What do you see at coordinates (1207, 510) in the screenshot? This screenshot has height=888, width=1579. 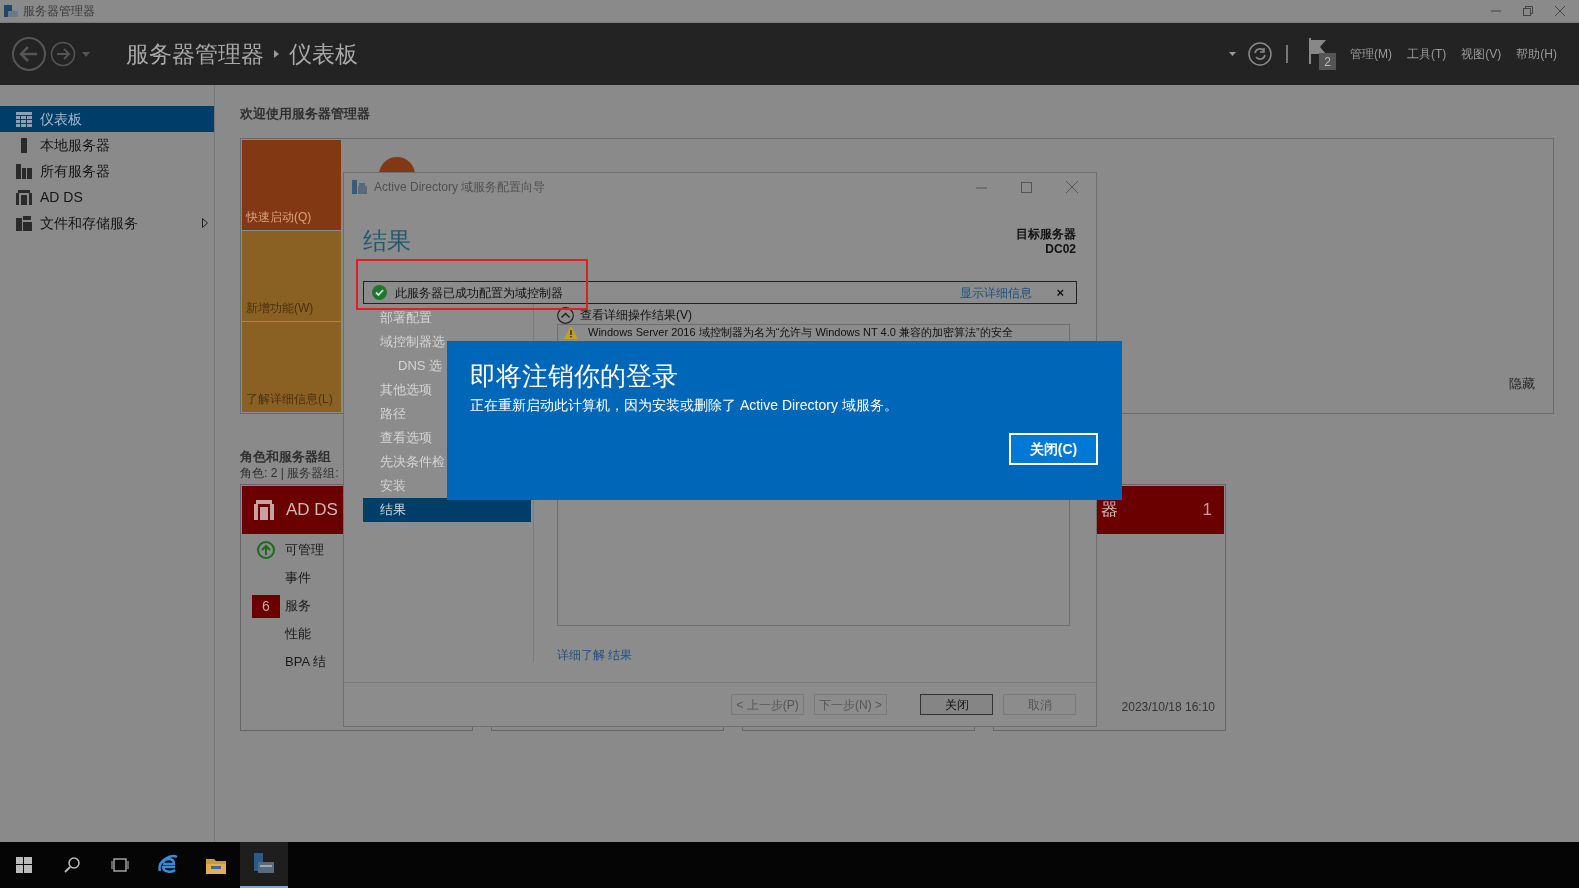 I see `count: 1` at bounding box center [1207, 510].